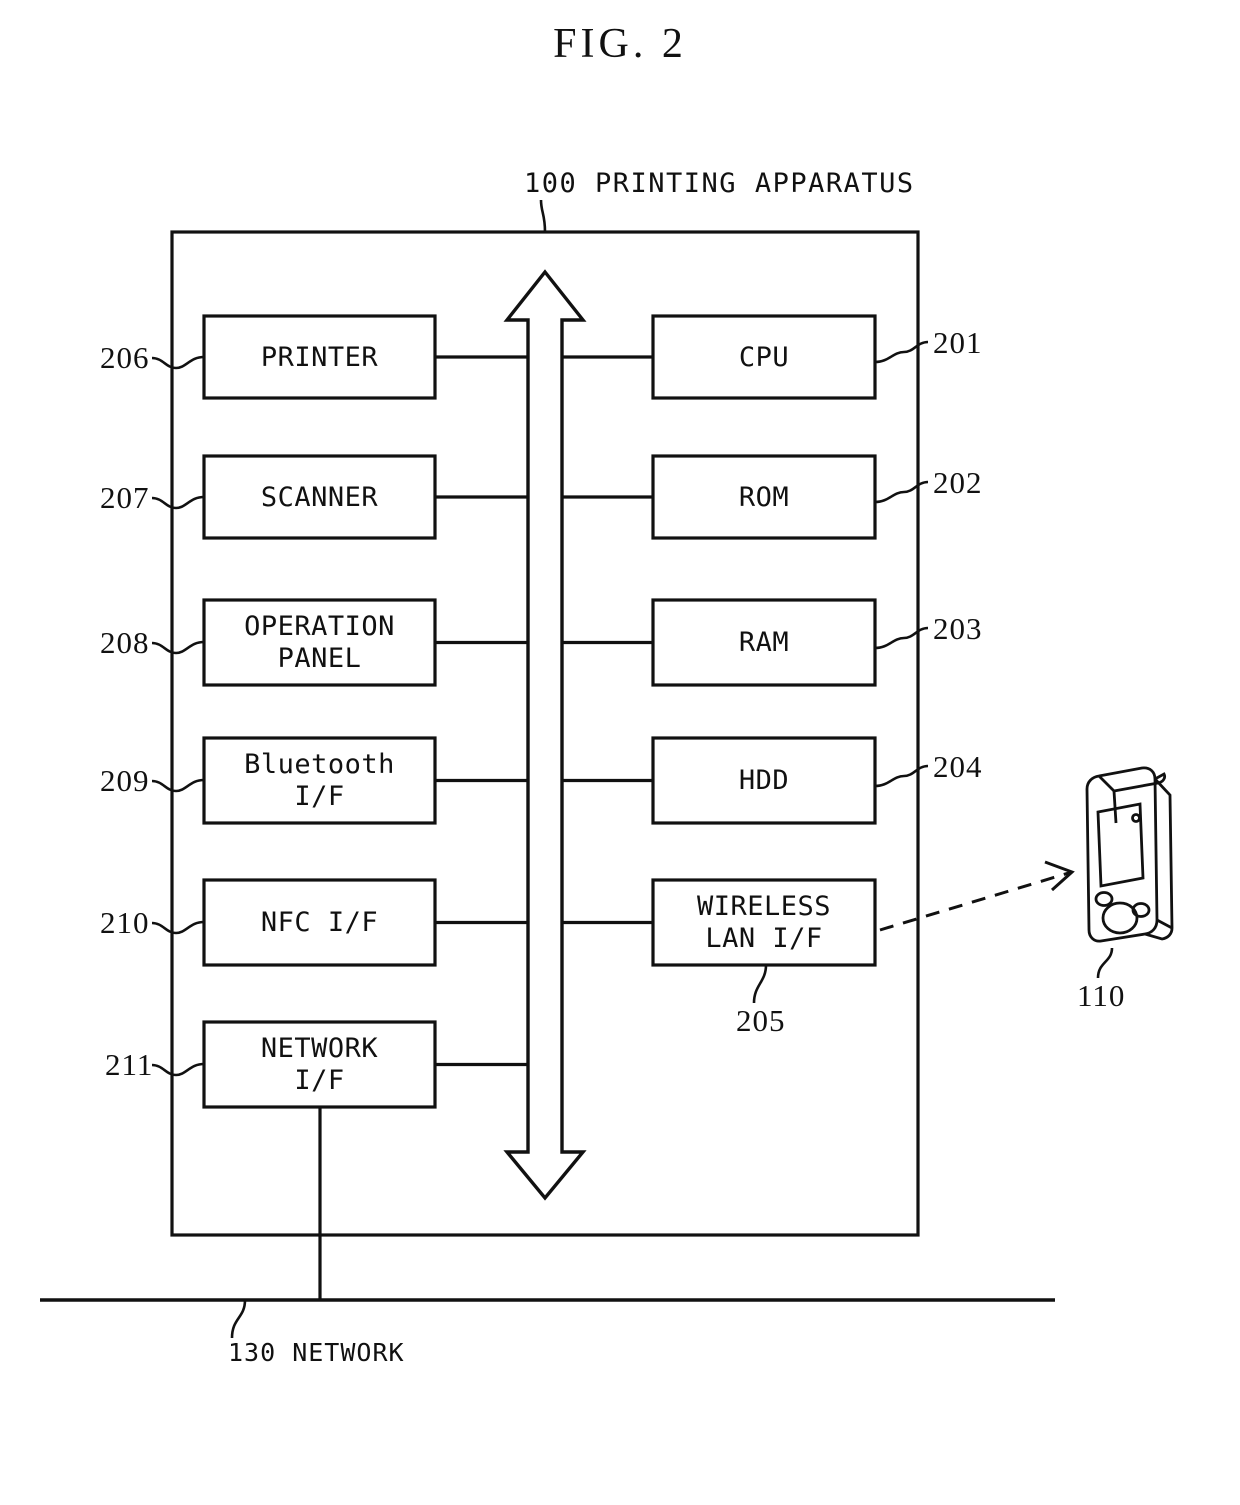 This screenshot has width=1240, height=1505. I want to click on device-body-side-edge, so click(1164, 924).